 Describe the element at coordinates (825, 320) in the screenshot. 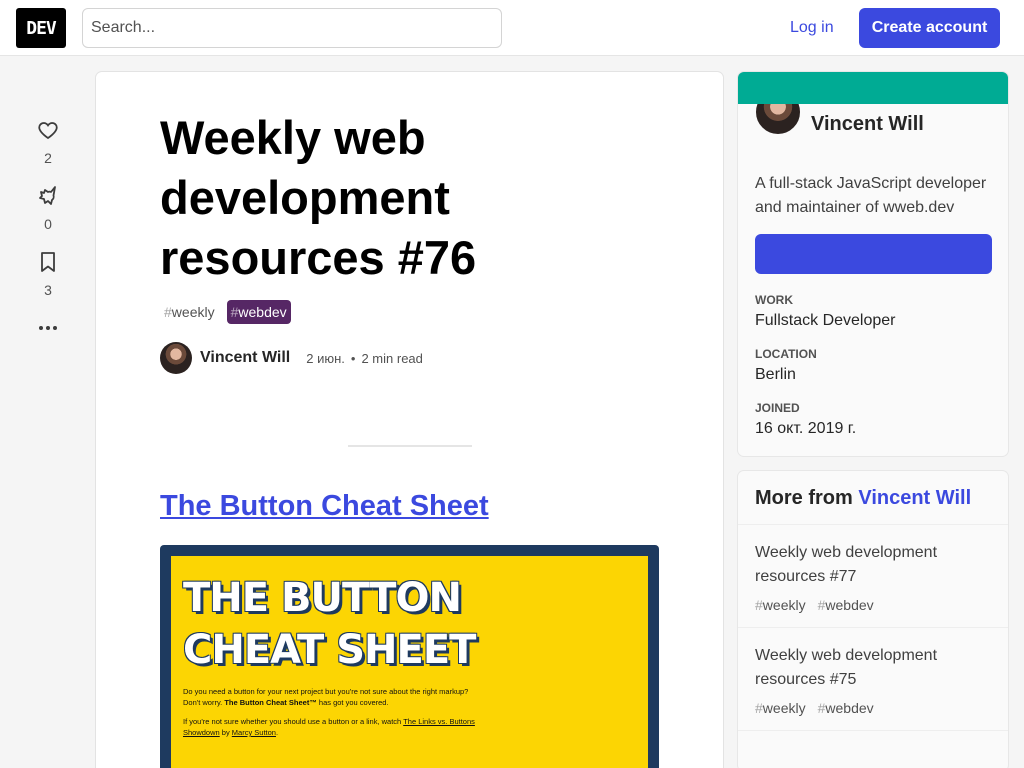

I see `work-value: Fullstack Developer` at that location.